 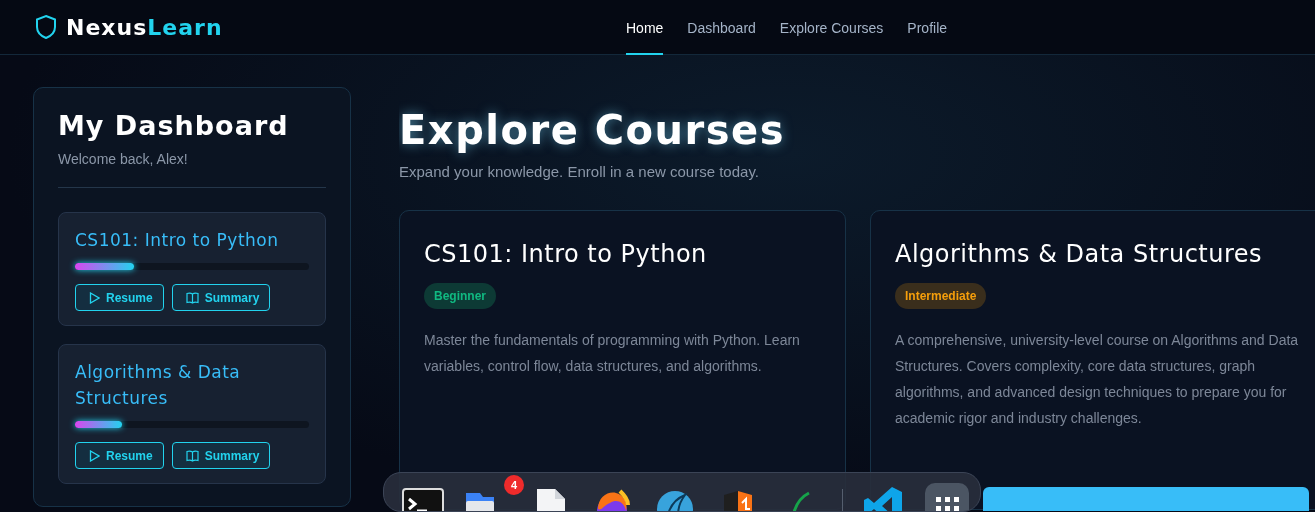 I want to click on difficulty-tag: Intermediate, so click(x=941, y=296).